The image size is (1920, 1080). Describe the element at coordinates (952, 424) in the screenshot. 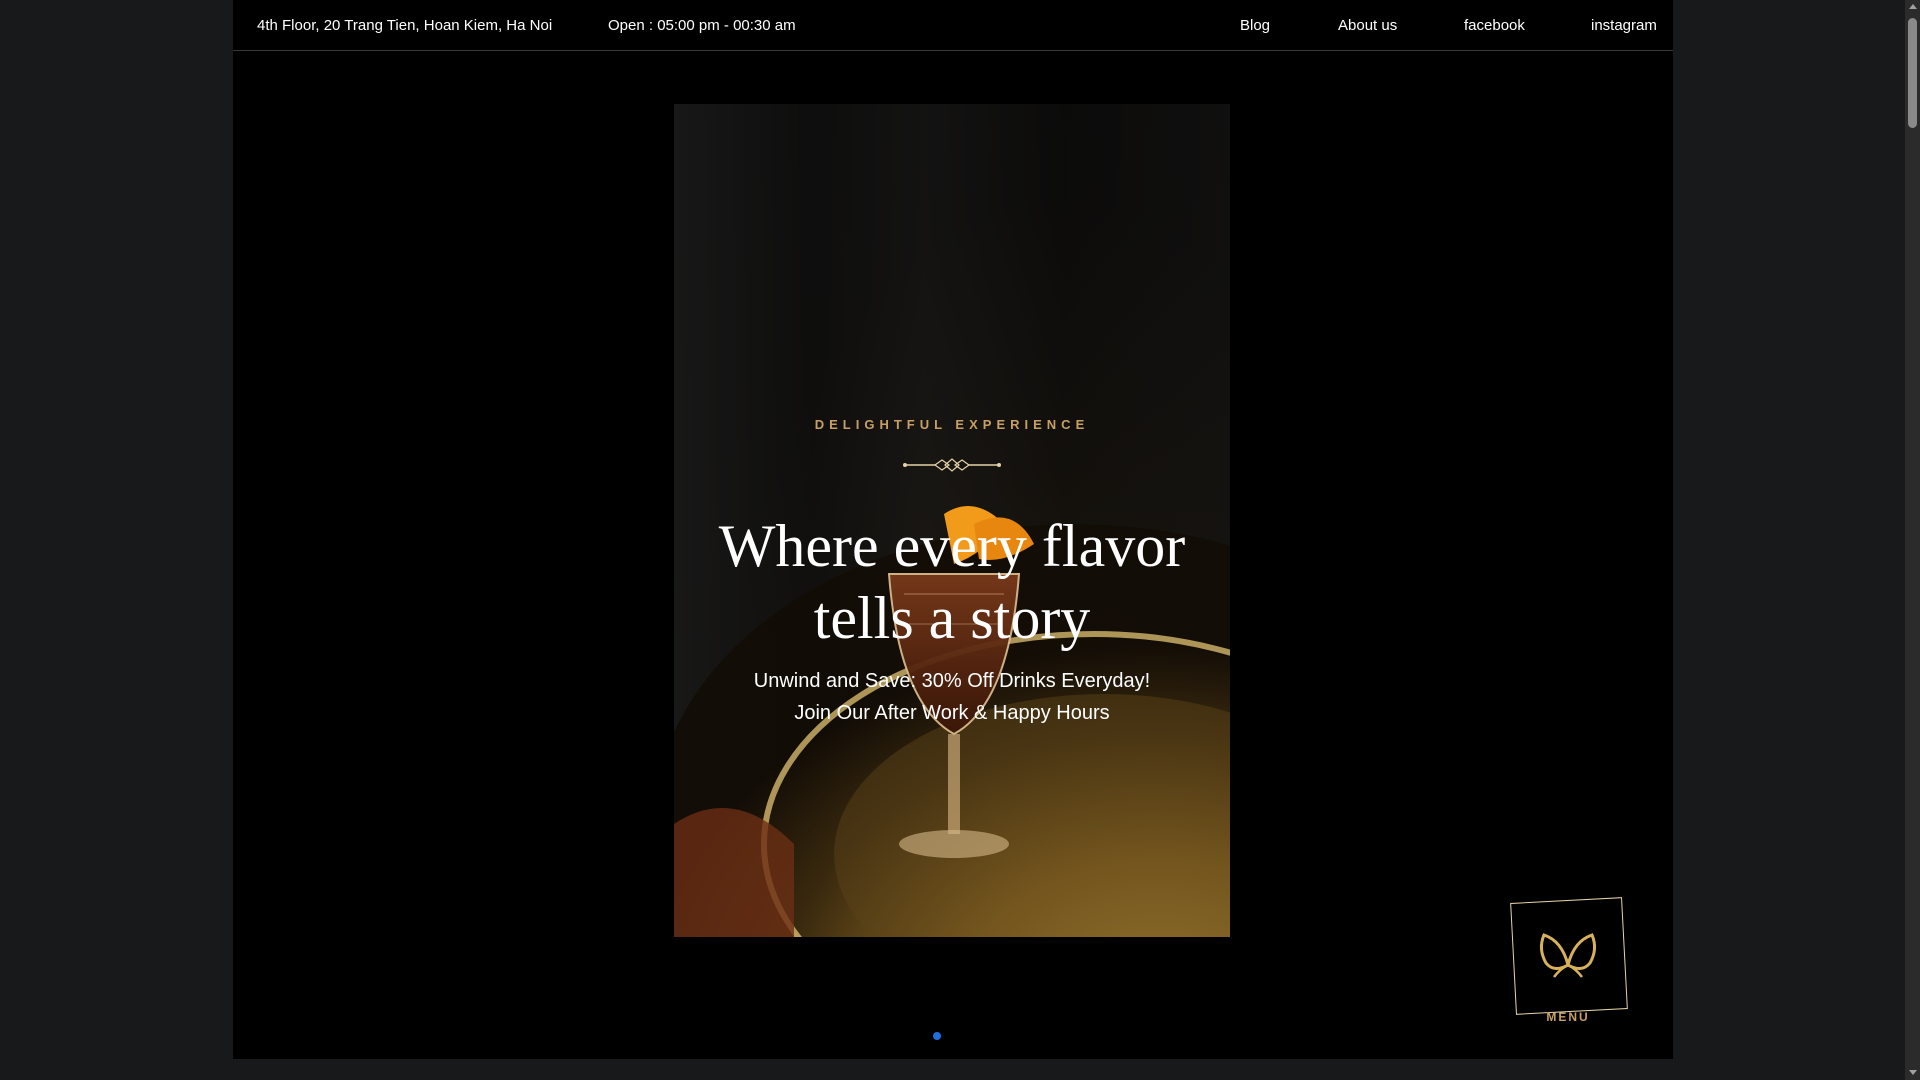

I see `hero-eyebrow: DELIGHTFUL EXPERIENCE` at that location.